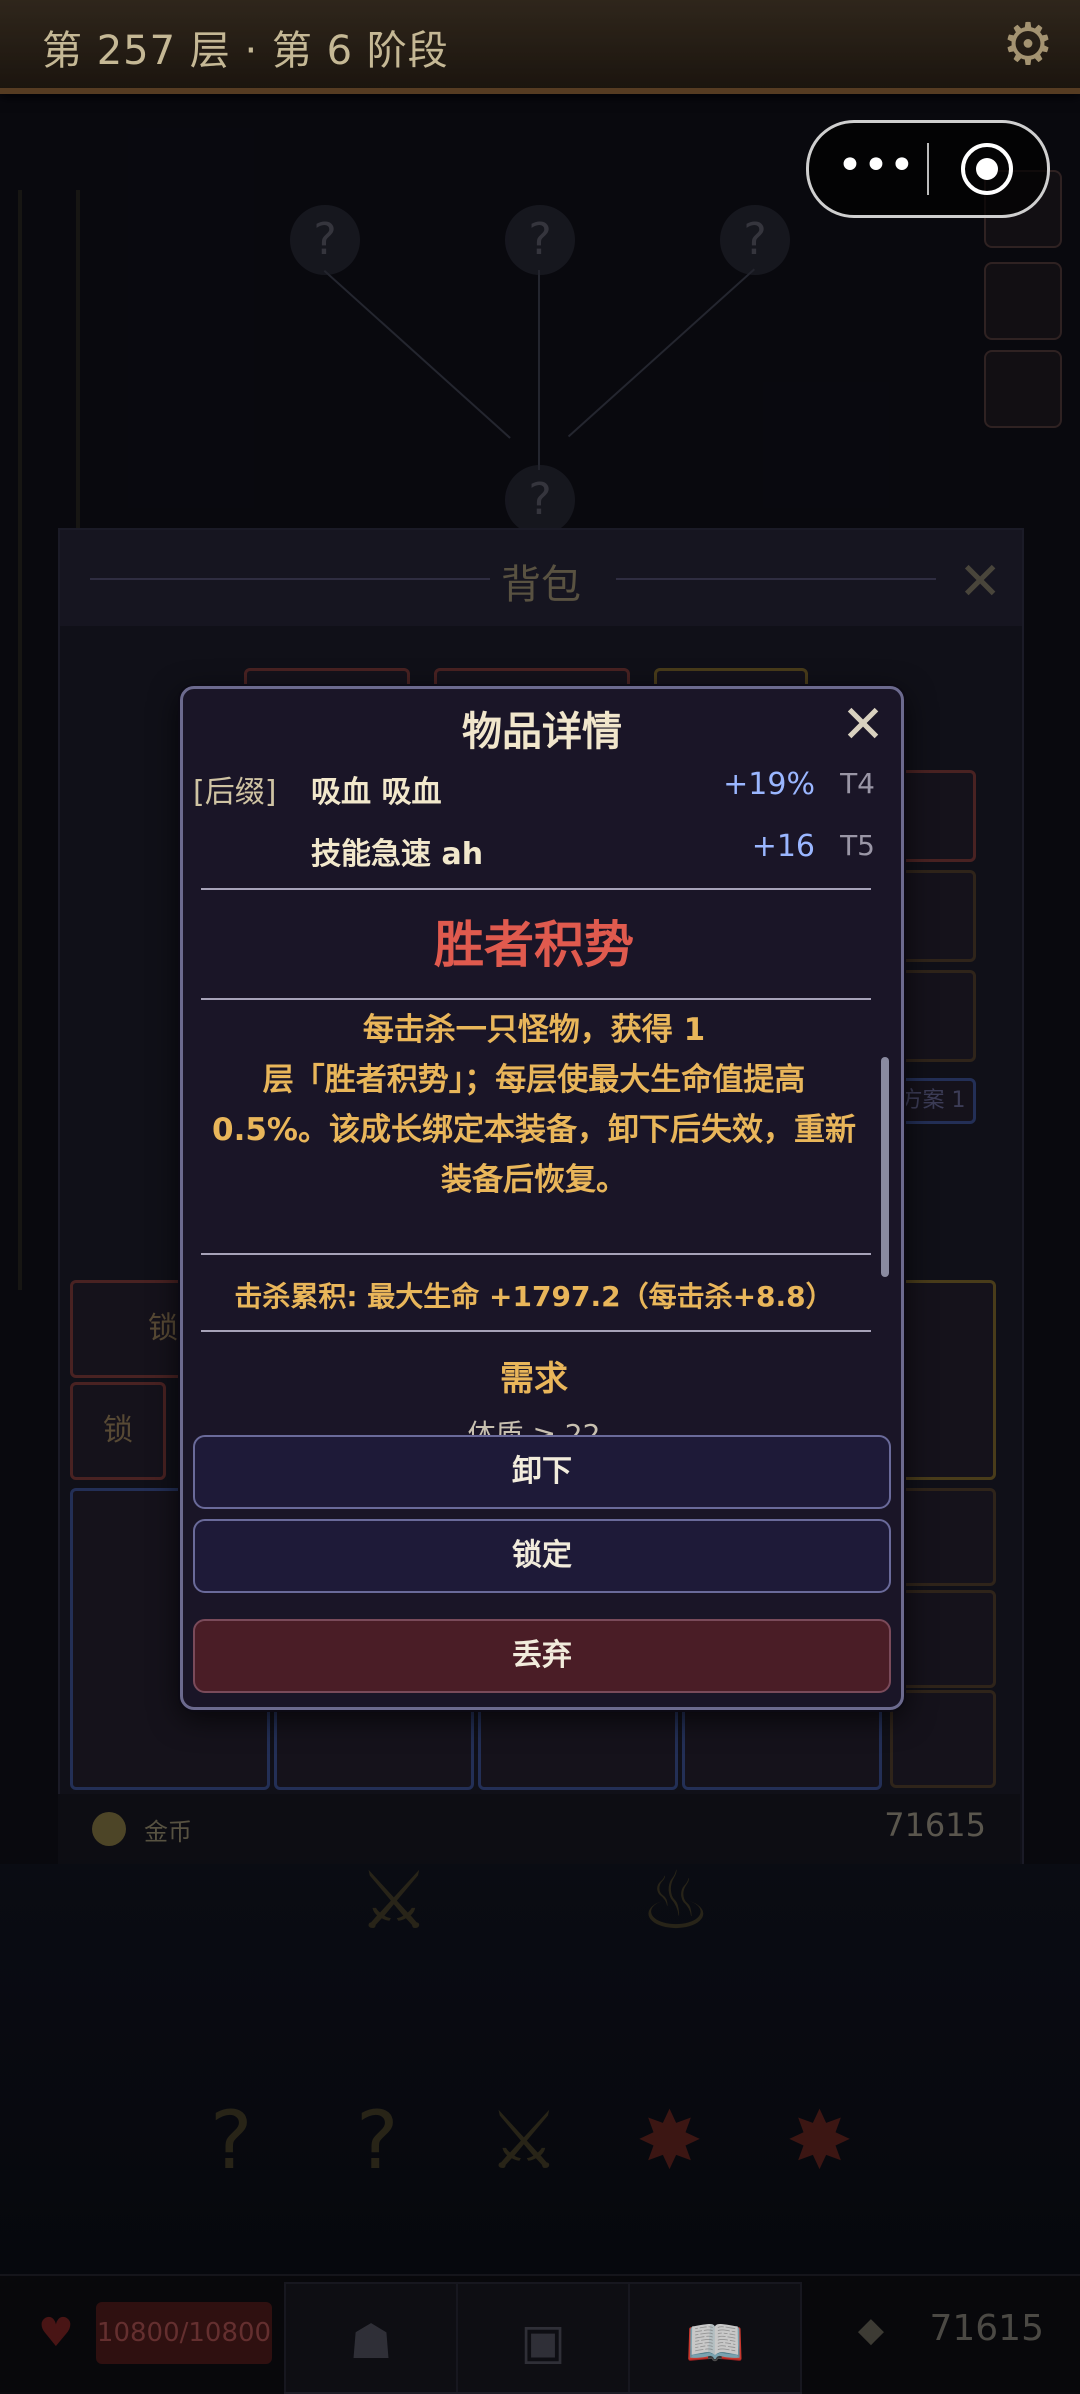  I want to click on capsule-divider, so click(928, 169).